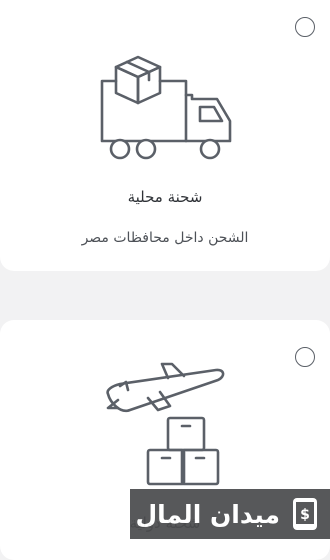  I want to click on delivery-truck-icon, so click(166, 107).